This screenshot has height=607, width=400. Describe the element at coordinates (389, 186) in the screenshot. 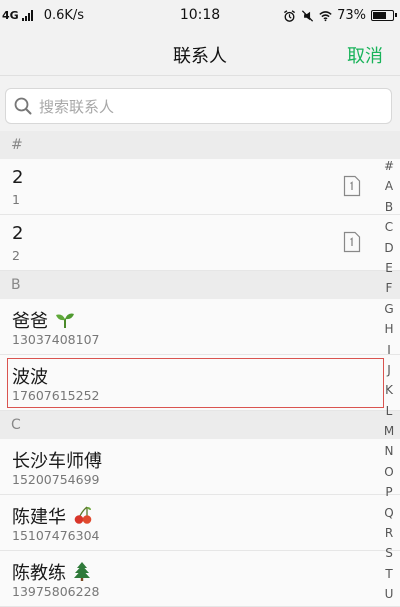

I see `index-letter: A` at that location.